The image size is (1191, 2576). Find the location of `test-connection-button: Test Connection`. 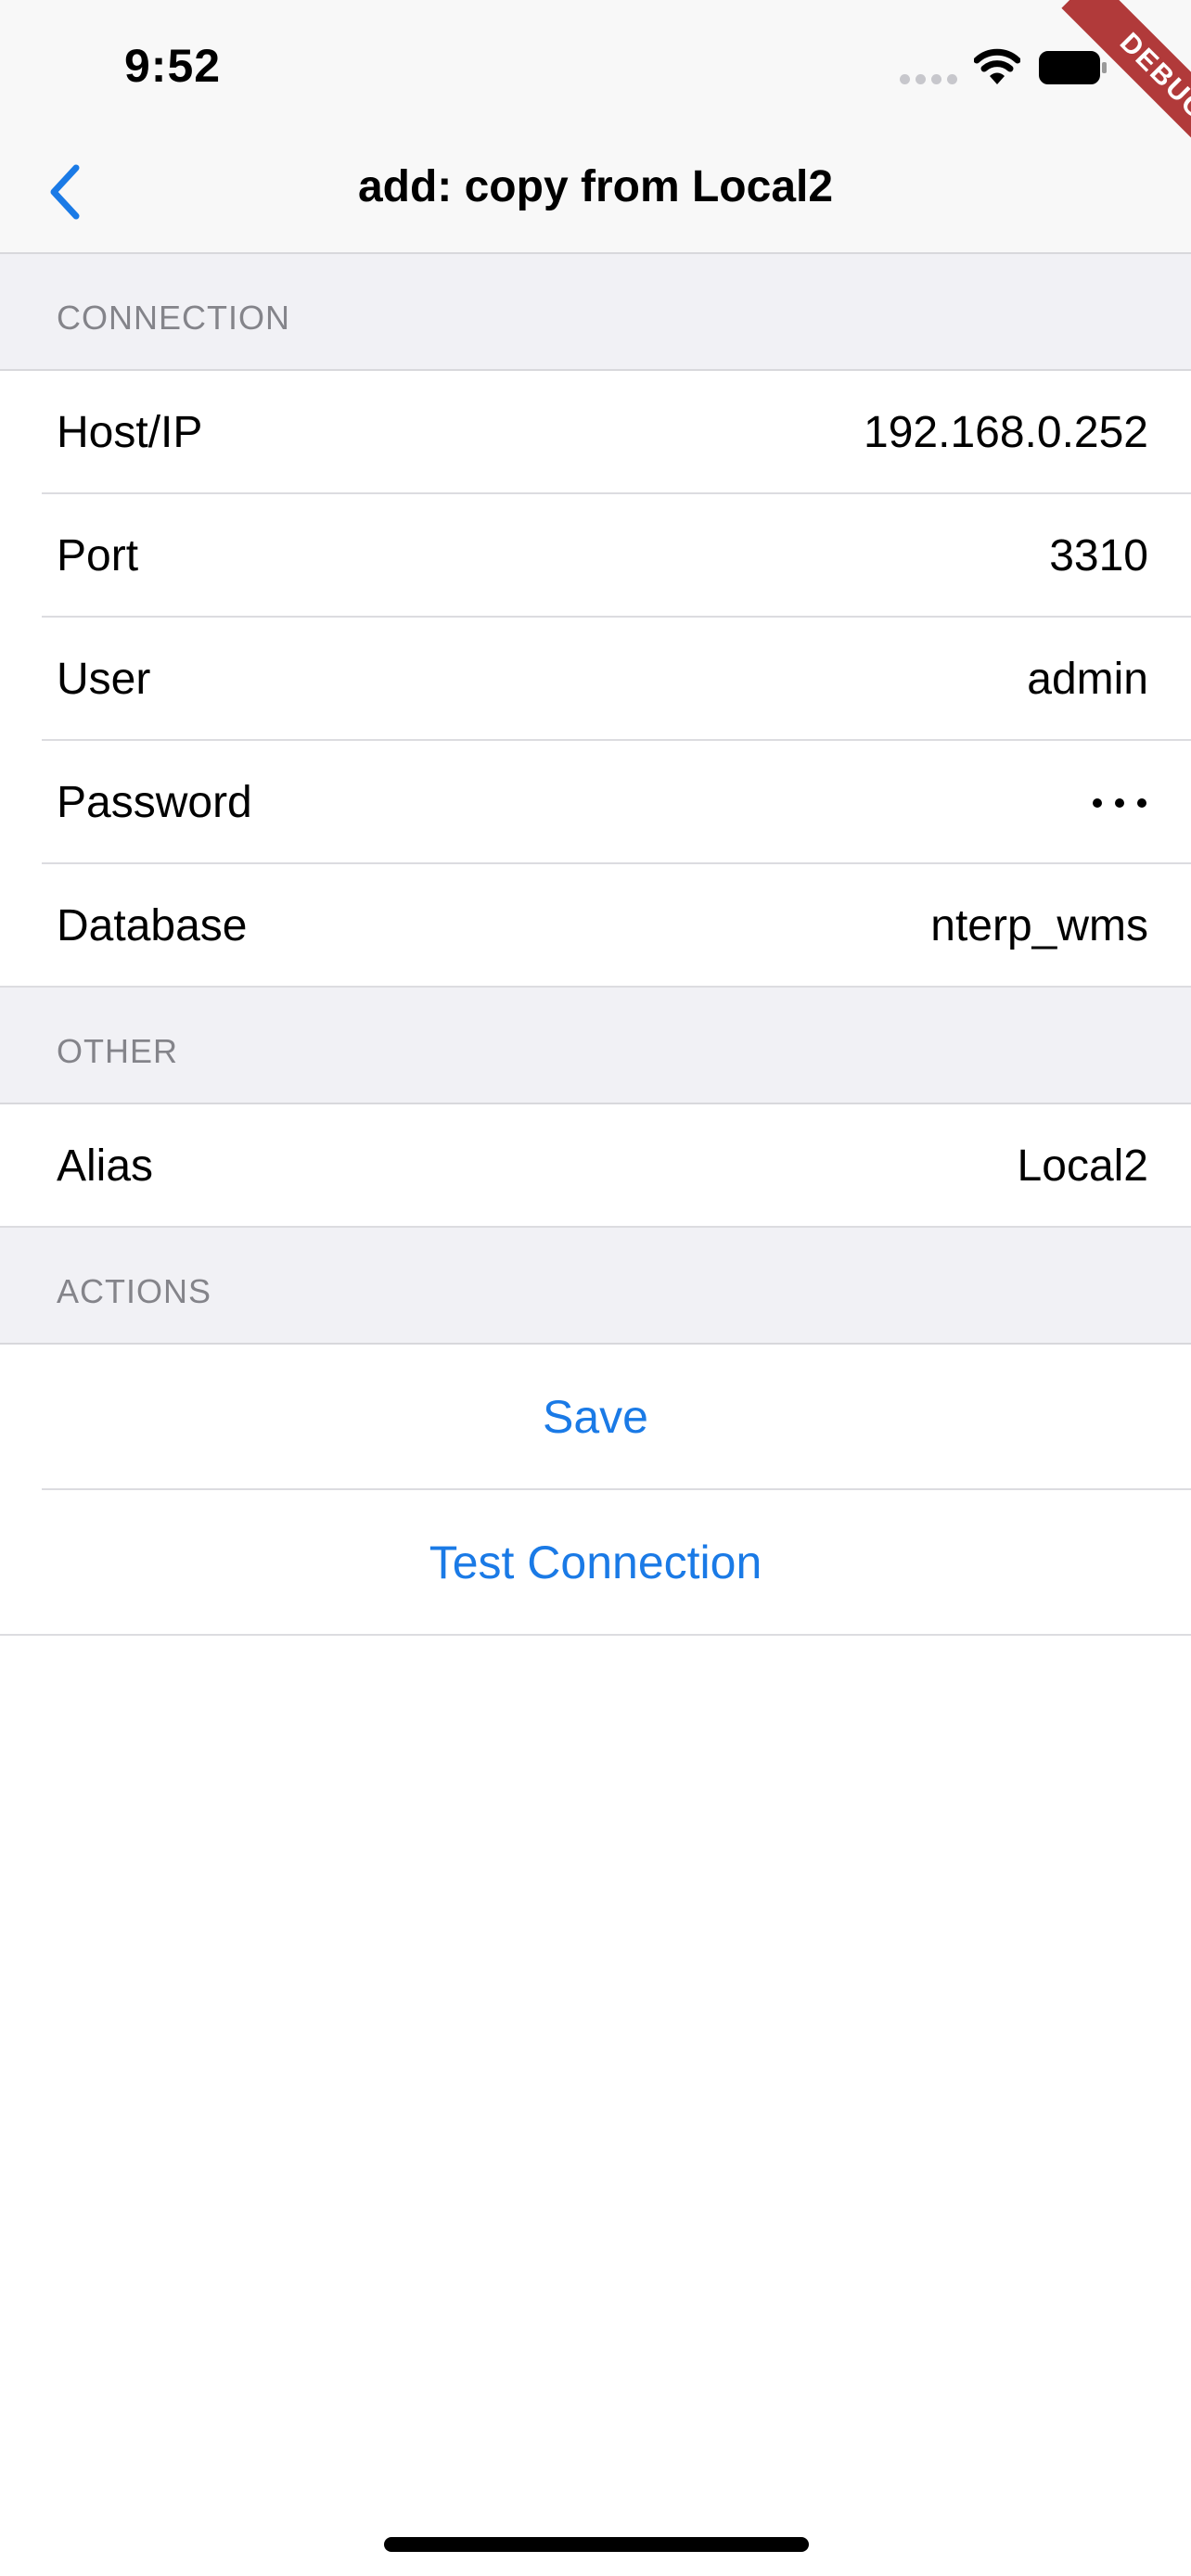

test-connection-button: Test Connection is located at coordinates (595, 1563).